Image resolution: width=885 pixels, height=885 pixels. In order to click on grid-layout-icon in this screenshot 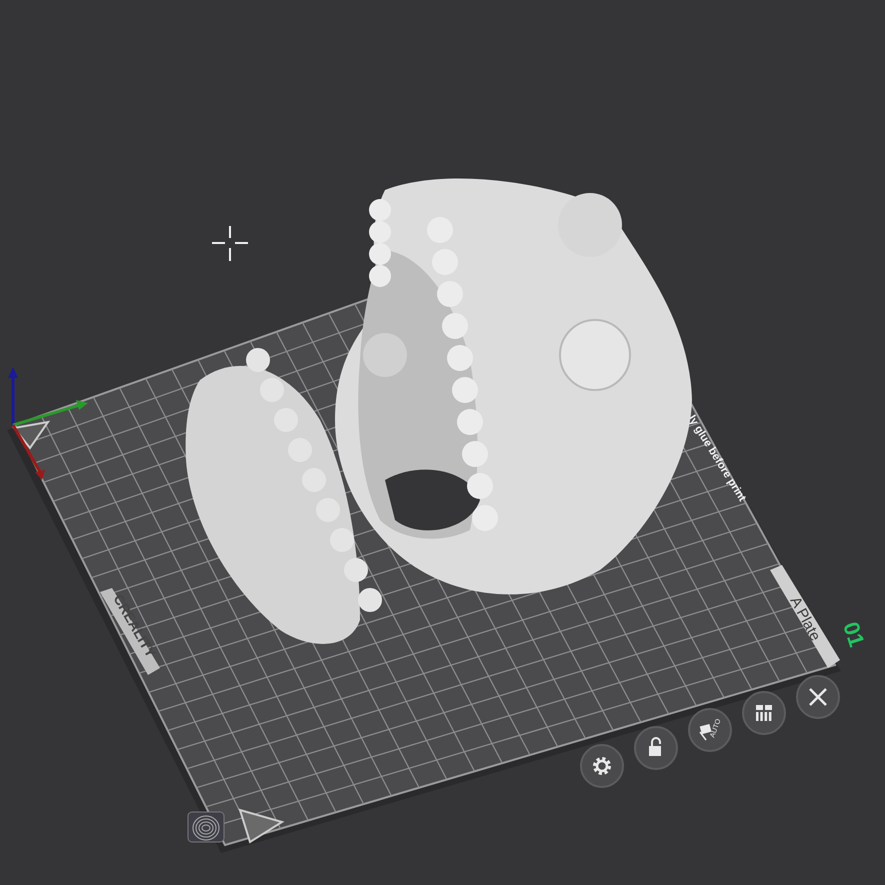, I will do `click(764, 713)`.